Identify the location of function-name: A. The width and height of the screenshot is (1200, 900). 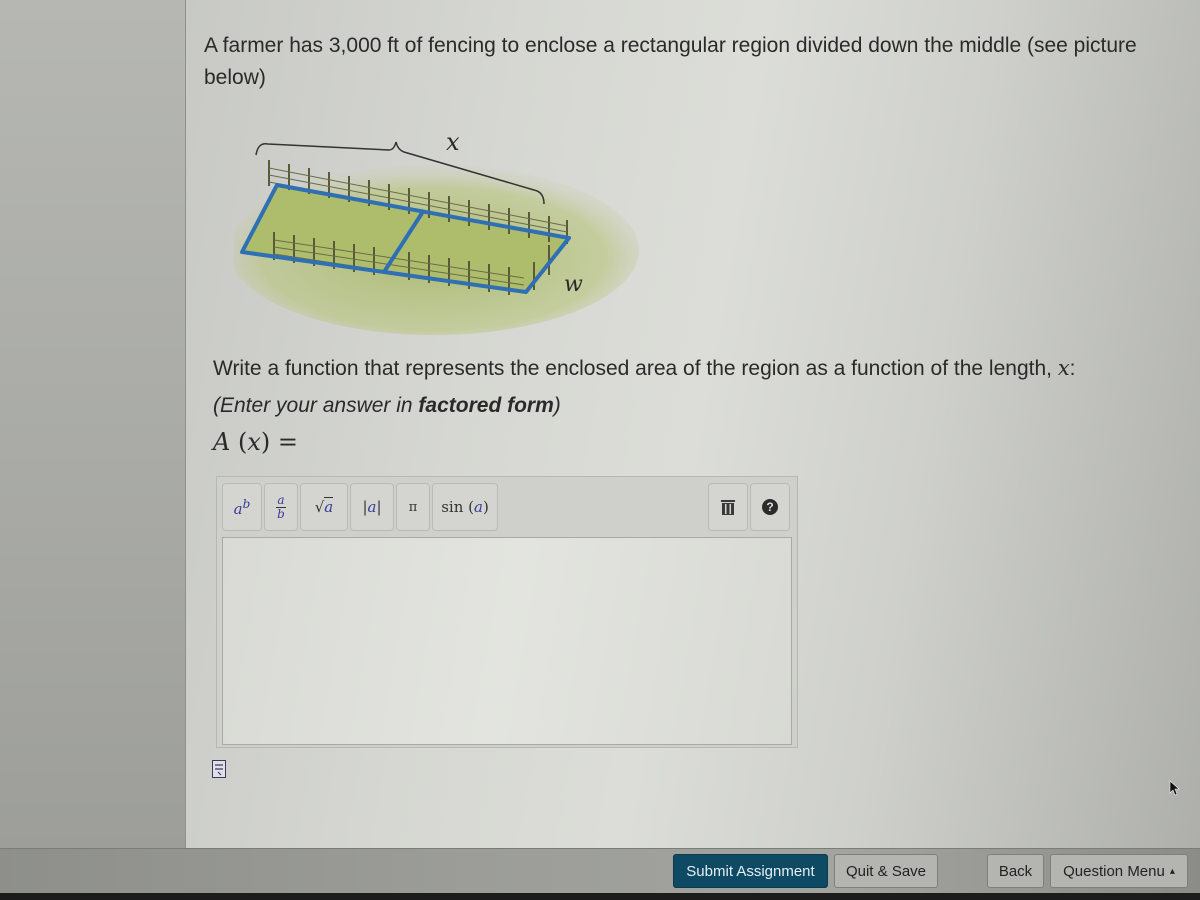
(222, 442).